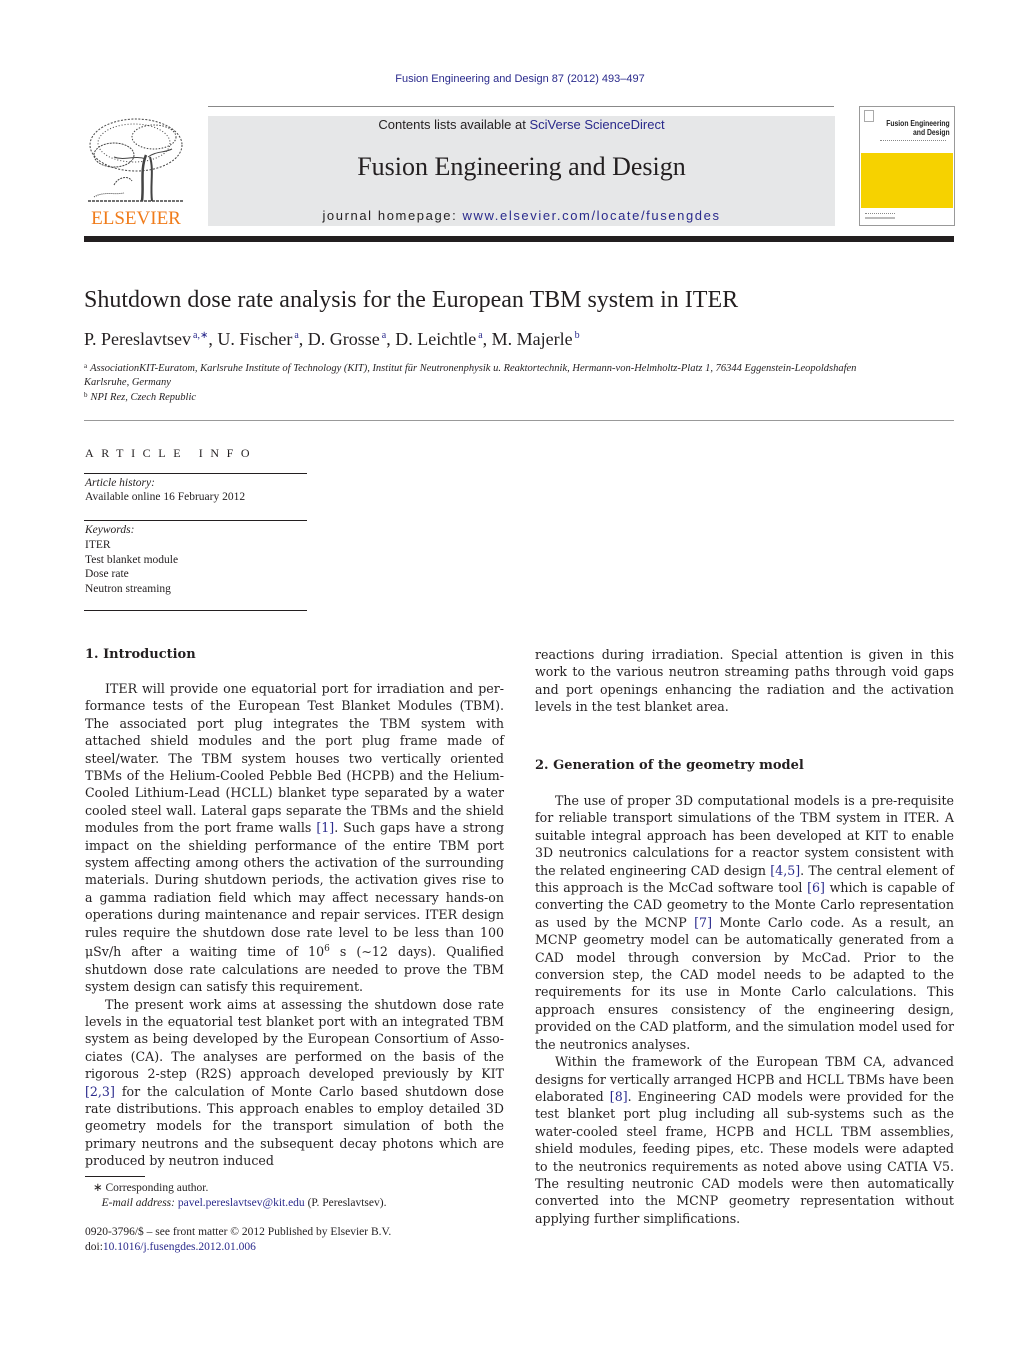 The image size is (1021, 1351). What do you see at coordinates (98, 545) in the screenshot?
I see `keyword-item: ITER` at bounding box center [98, 545].